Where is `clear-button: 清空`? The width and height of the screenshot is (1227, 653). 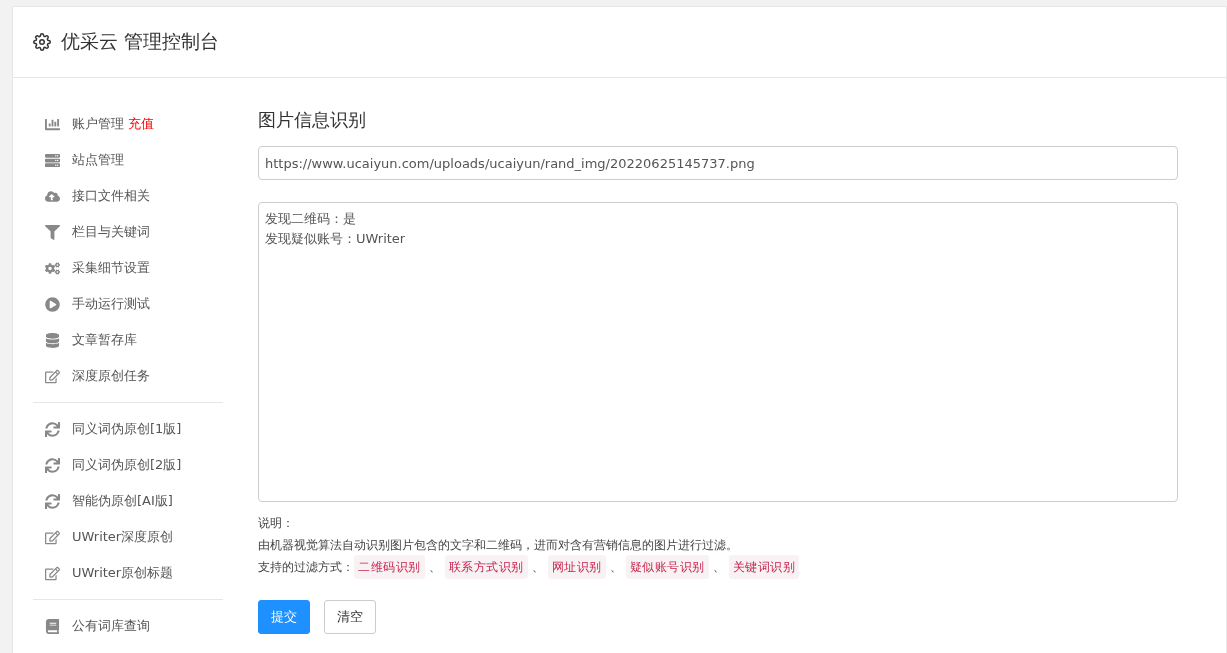 clear-button: 清空 is located at coordinates (350, 617).